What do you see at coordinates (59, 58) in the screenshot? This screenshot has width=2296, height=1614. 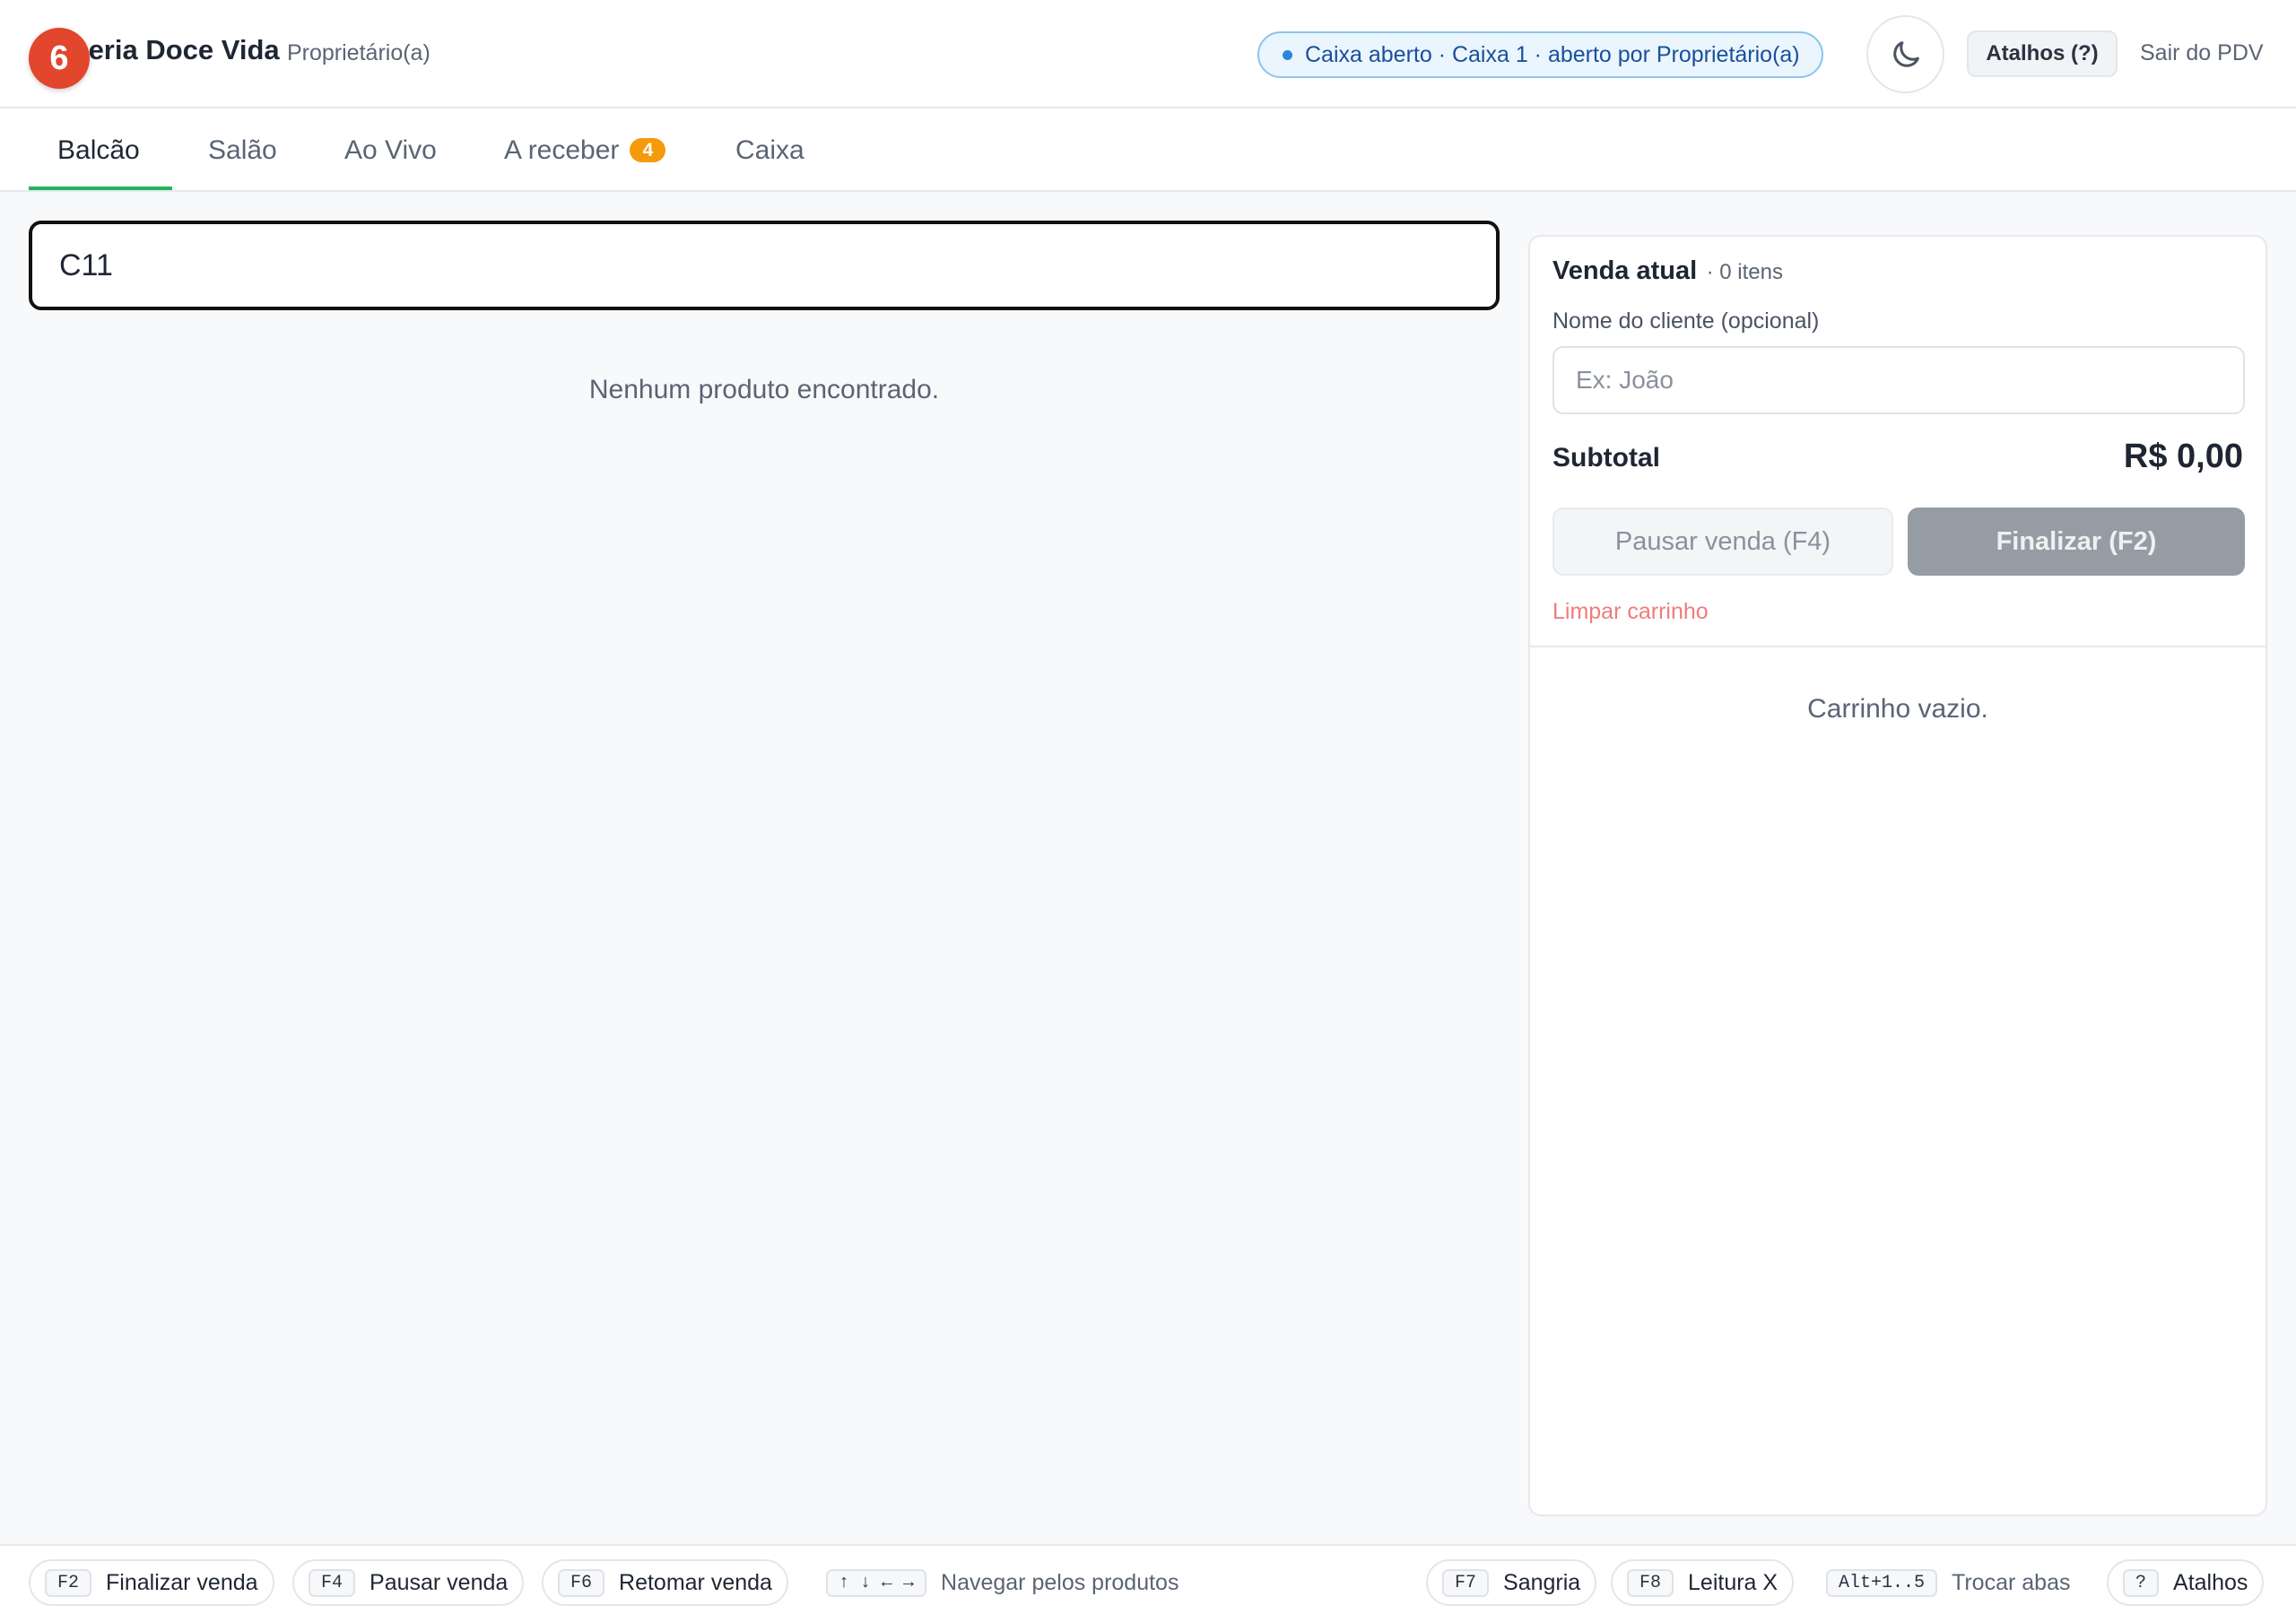 I see `notification-badge: 6` at bounding box center [59, 58].